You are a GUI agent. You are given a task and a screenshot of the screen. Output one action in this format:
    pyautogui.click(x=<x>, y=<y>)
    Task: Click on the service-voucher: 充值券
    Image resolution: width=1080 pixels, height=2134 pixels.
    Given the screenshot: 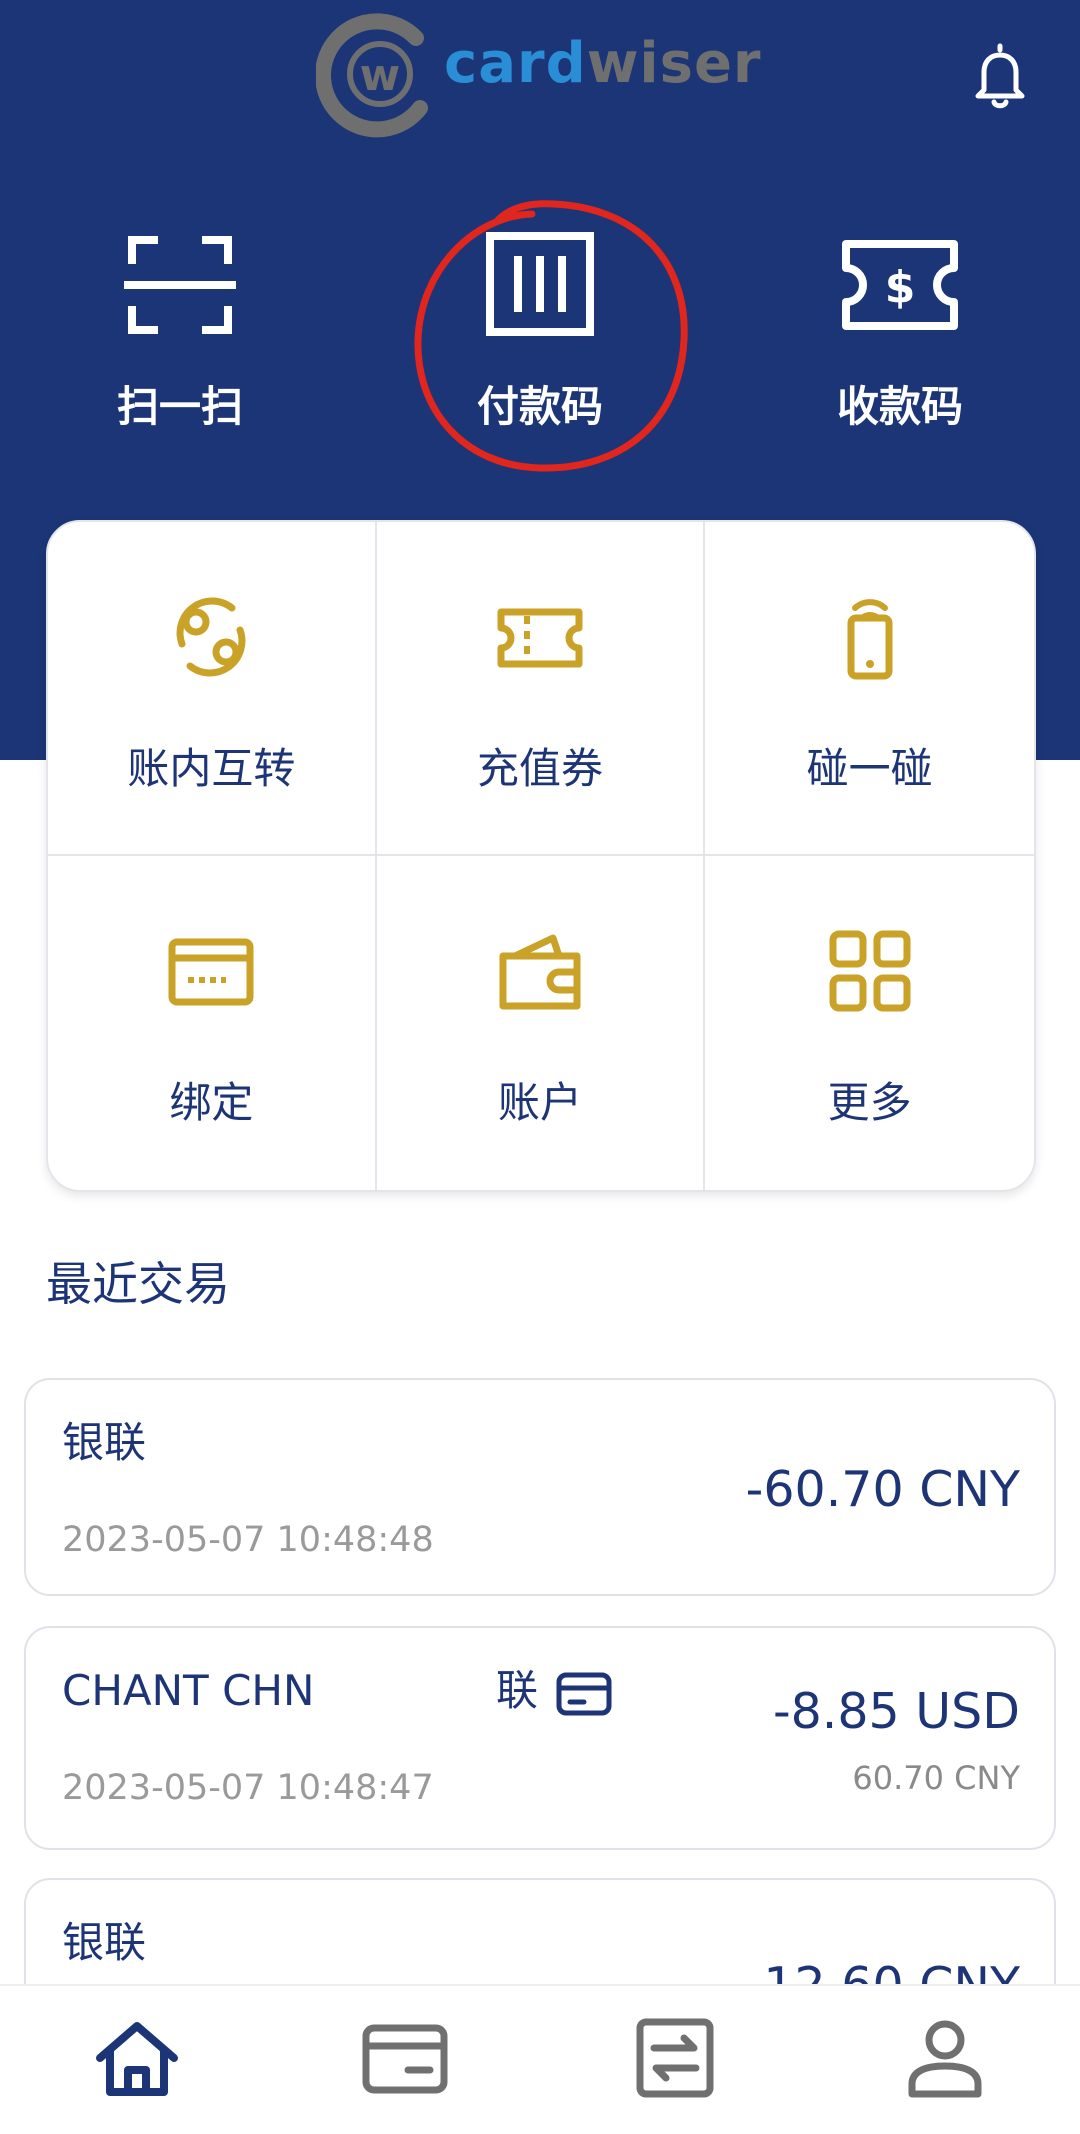 What is the action you would take?
    pyautogui.click(x=541, y=689)
    